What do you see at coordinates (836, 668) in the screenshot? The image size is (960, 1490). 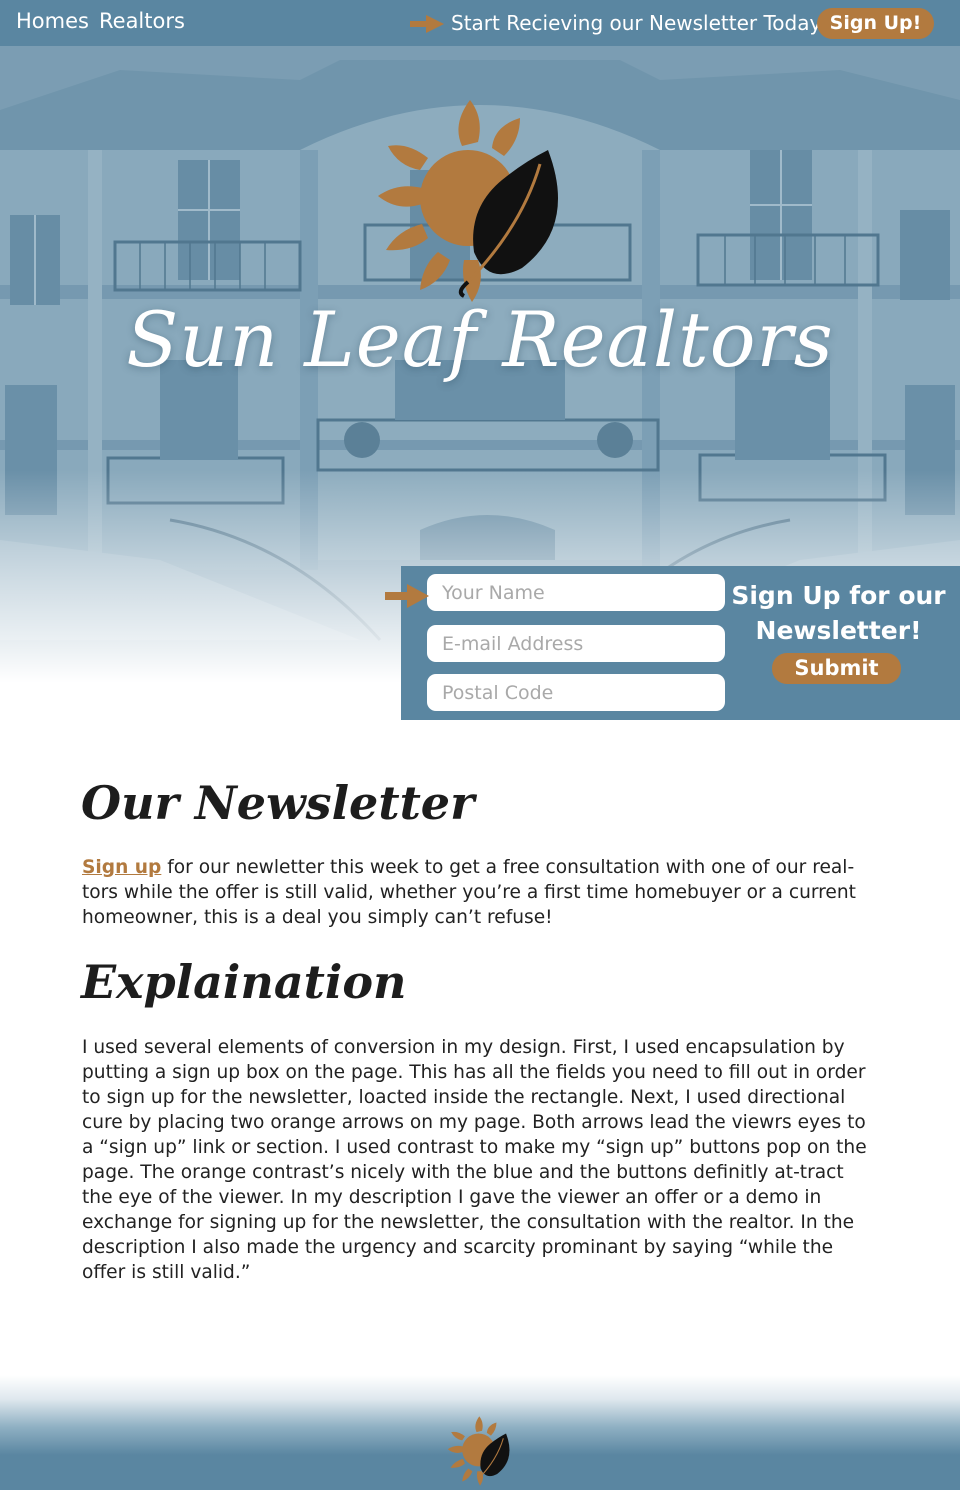 I see `submit-button: Submit` at bounding box center [836, 668].